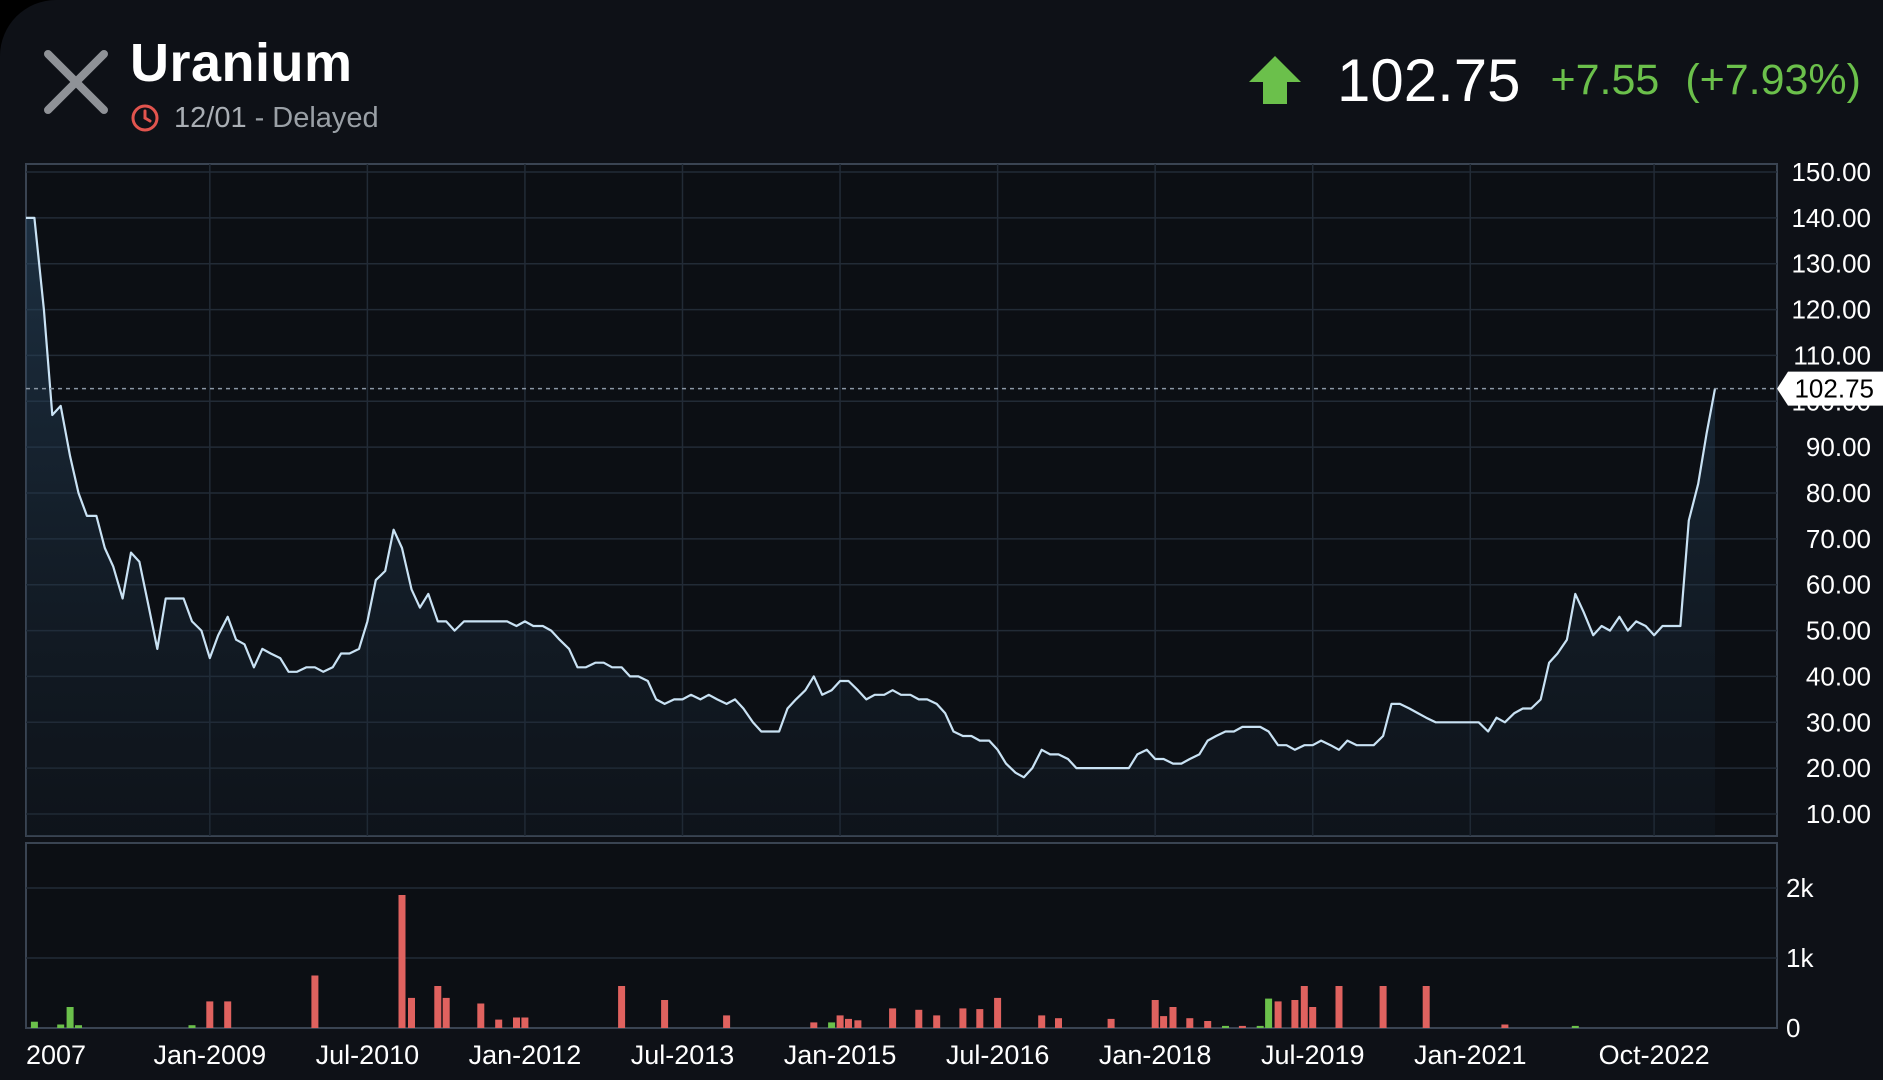 The width and height of the screenshot is (1883, 1080). What do you see at coordinates (1831, 264) in the screenshot?
I see `price-tick-label: 130.00` at bounding box center [1831, 264].